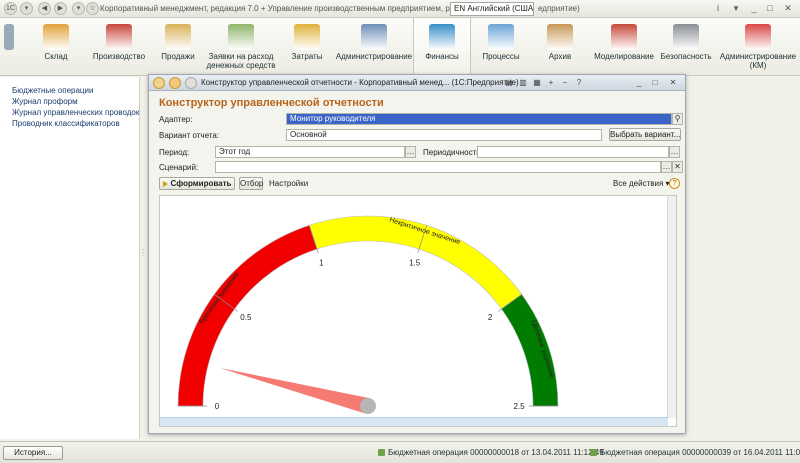  Describe the element at coordinates (560, 56) in the screenshot. I see `section-label: Архив` at that location.